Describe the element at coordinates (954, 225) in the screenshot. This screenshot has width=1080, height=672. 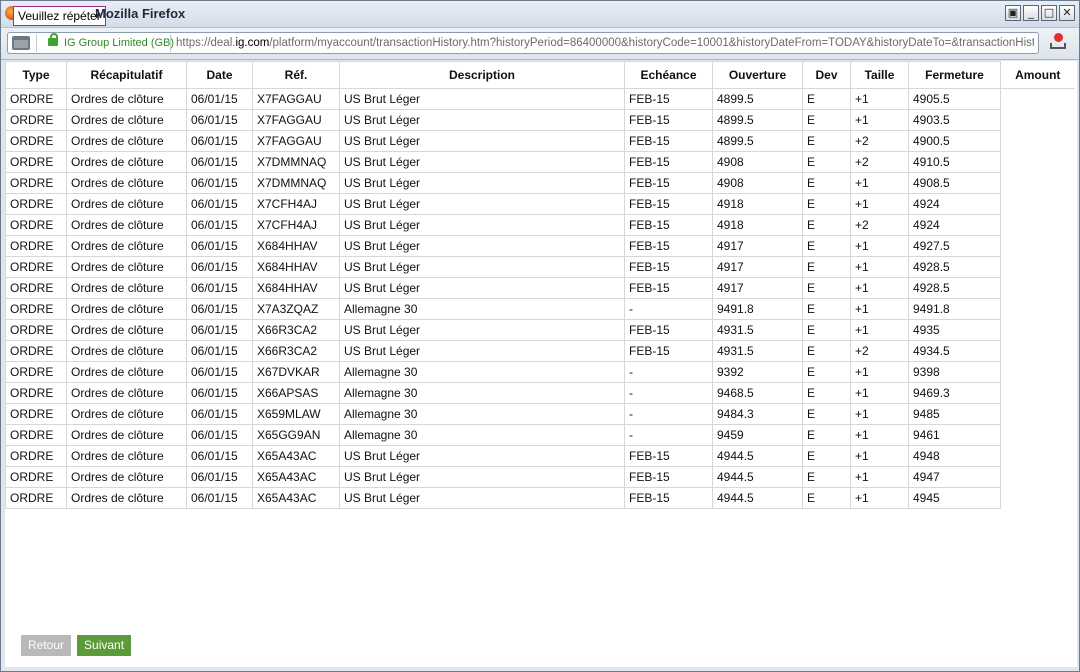
I see `cell-closing: 4924` at that location.